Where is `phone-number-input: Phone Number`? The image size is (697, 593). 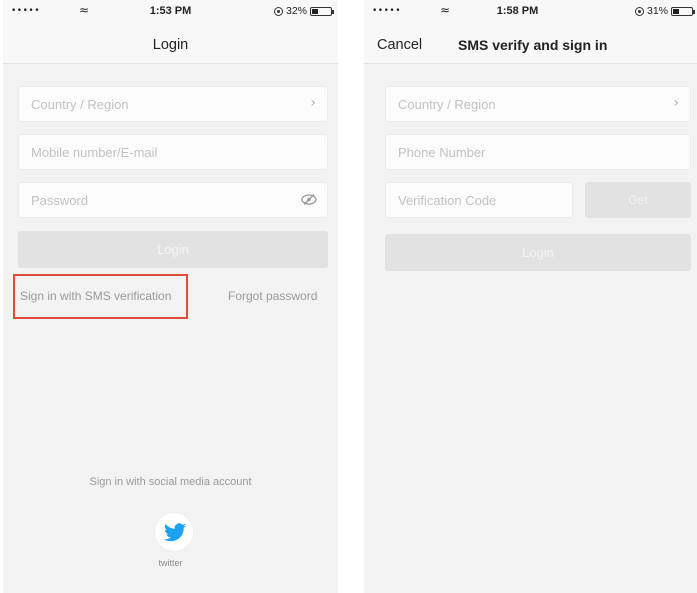 phone-number-input: Phone Number is located at coordinates (538, 152).